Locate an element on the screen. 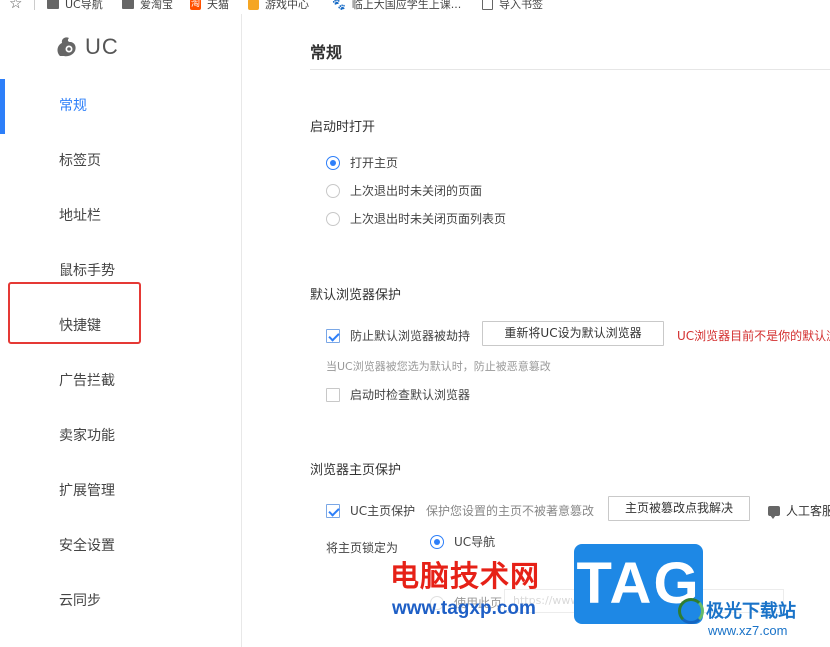  sidebar-item-general: 常规 is located at coordinates (121, 106).